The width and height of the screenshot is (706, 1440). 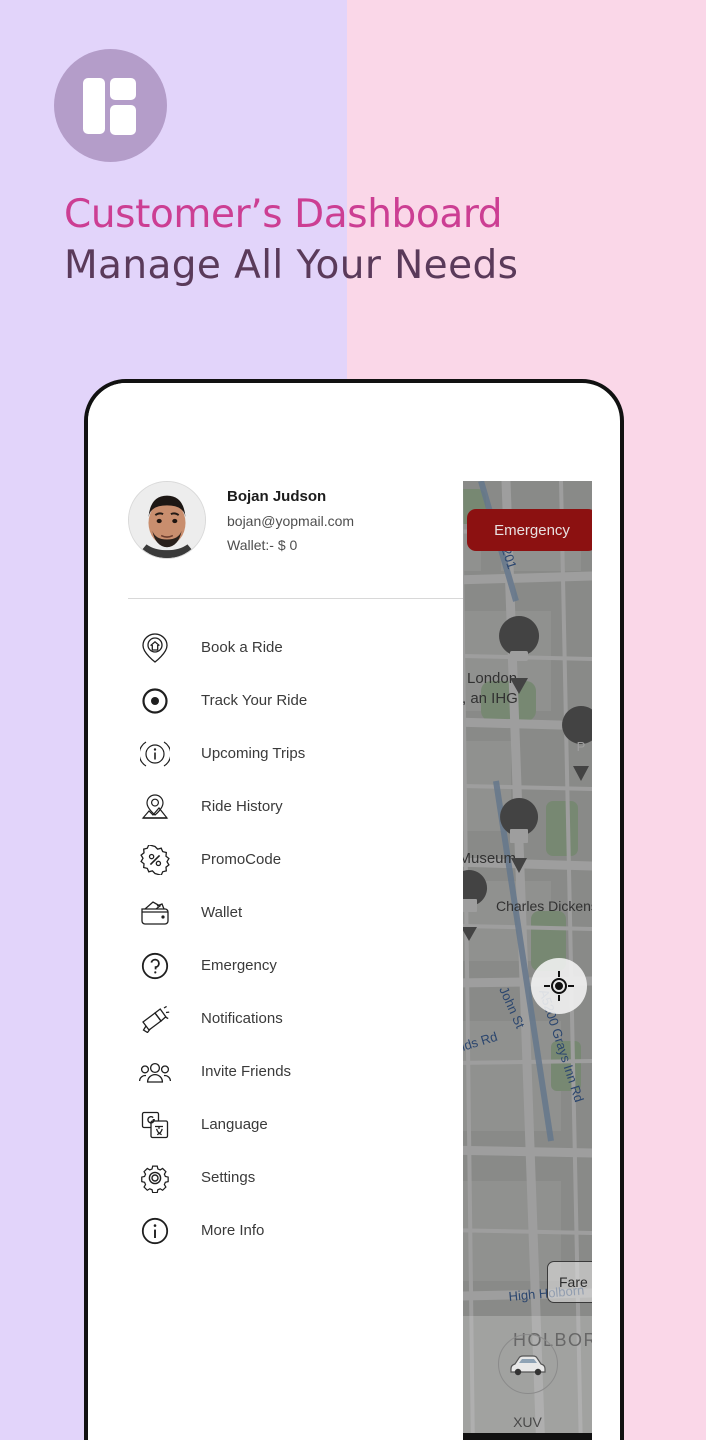 I want to click on menu-item-label: PromoCode, so click(x=241, y=859).